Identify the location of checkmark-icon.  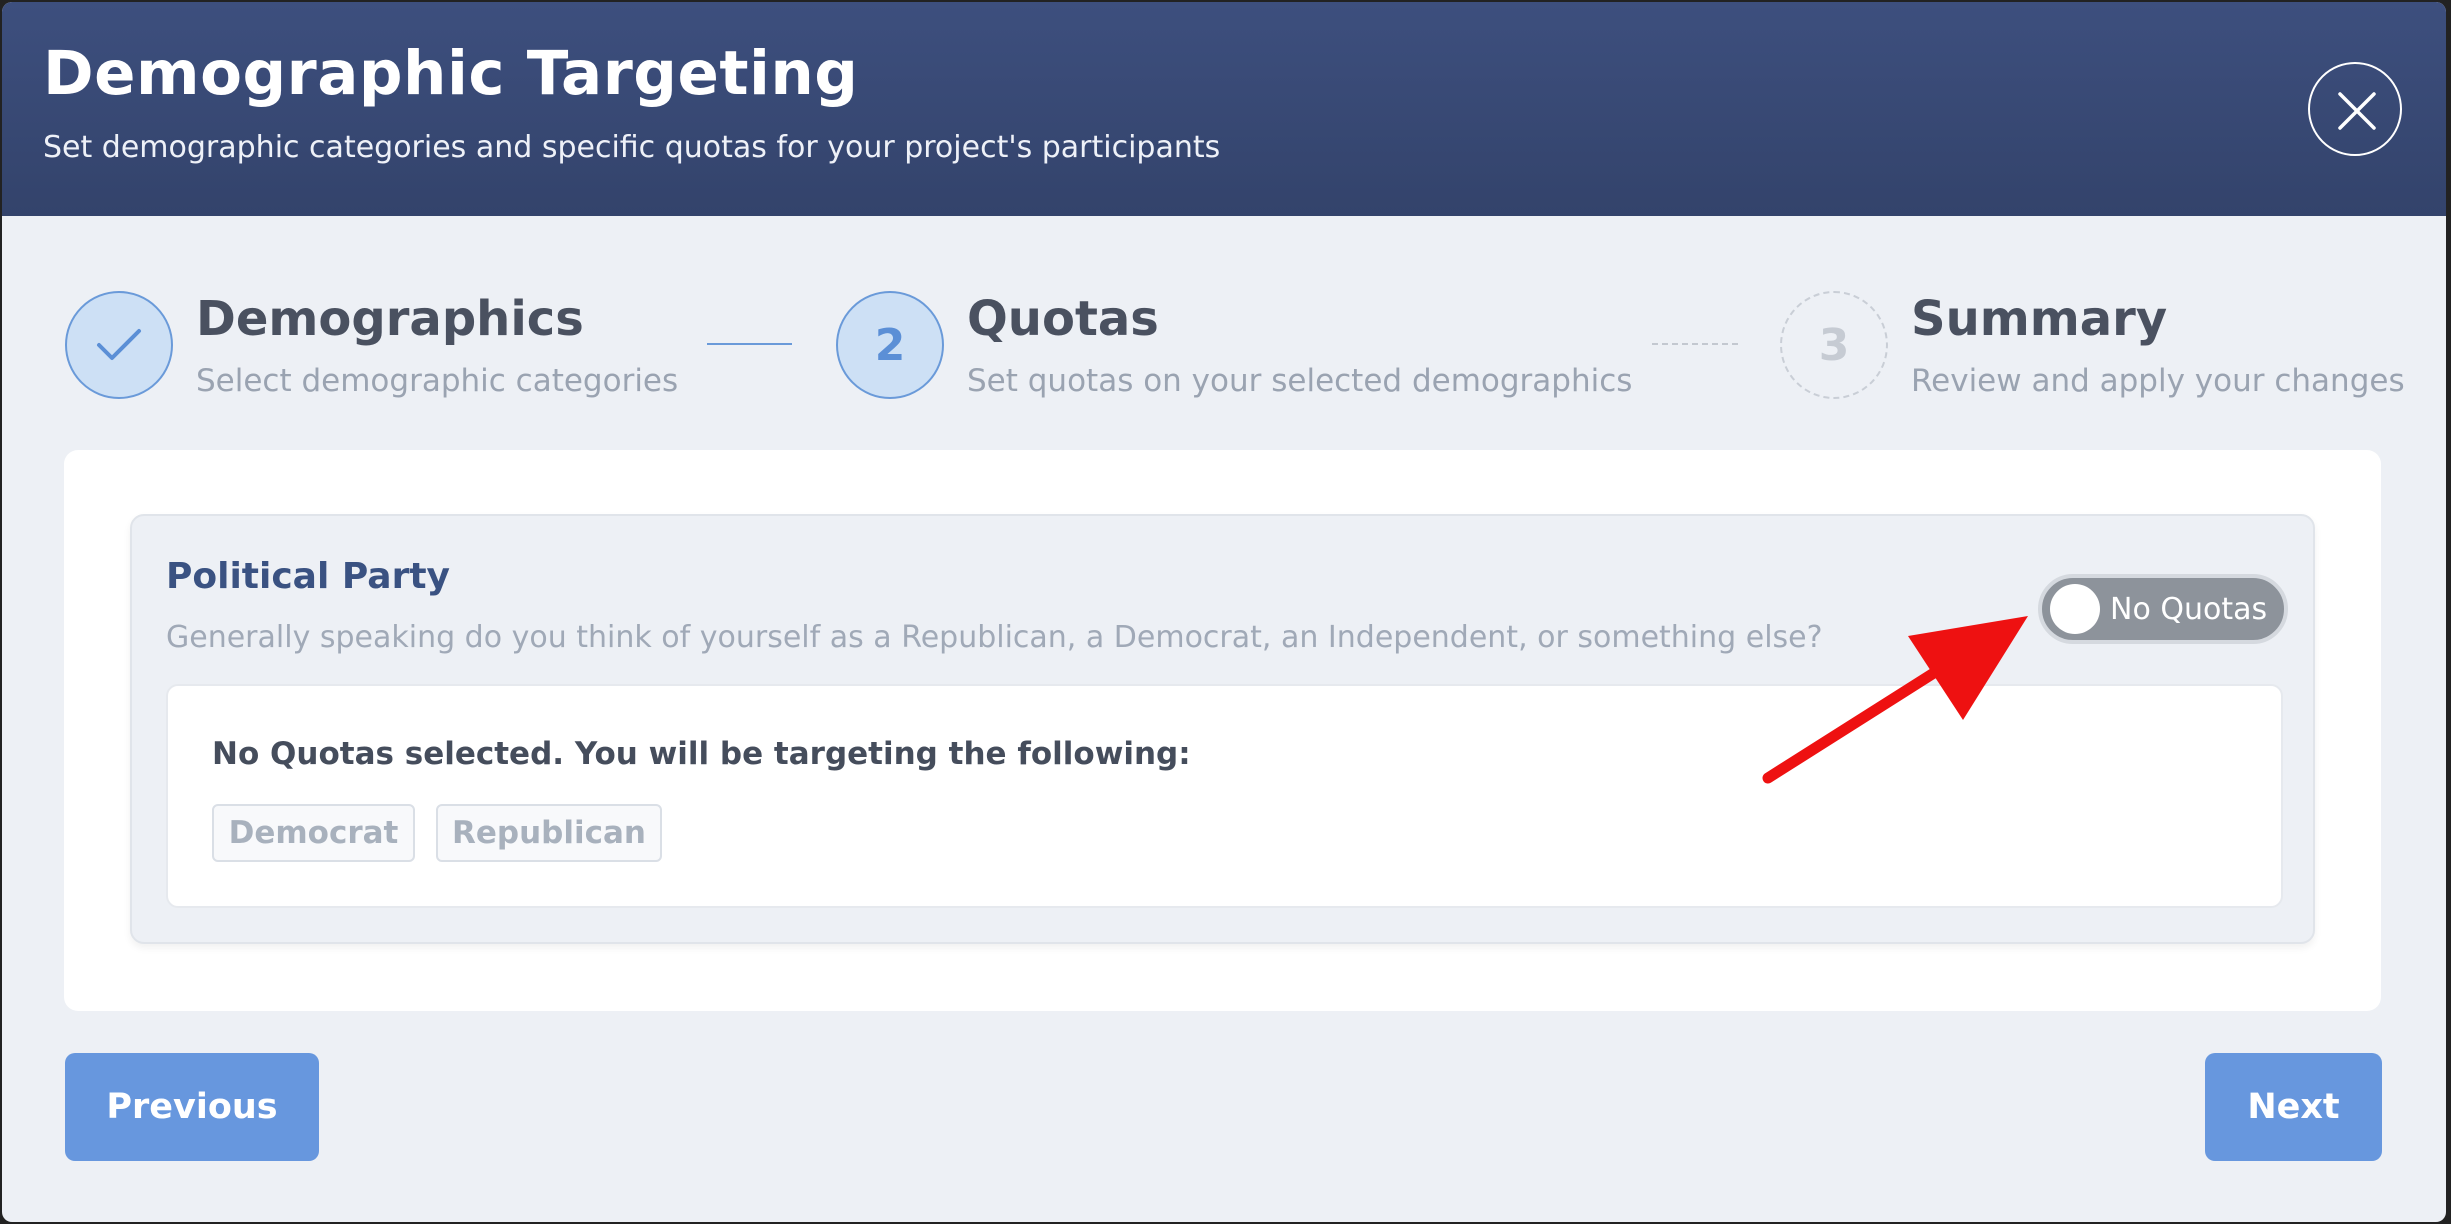
(119, 344).